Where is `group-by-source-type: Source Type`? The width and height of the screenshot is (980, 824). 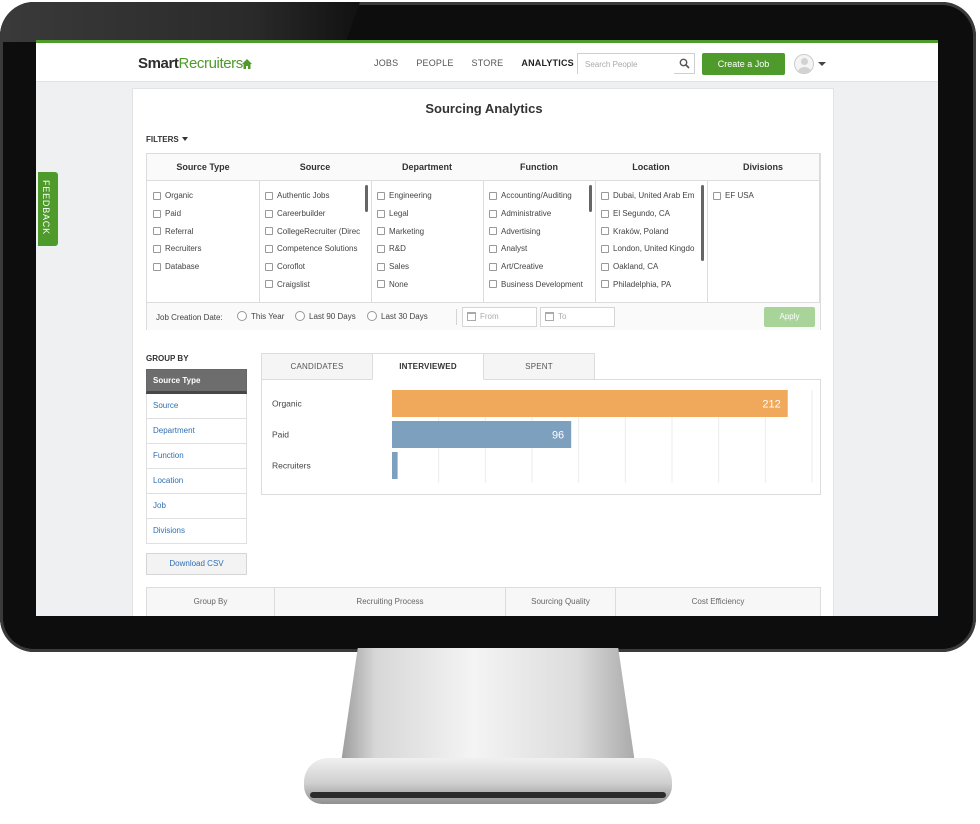 group-by-source-type: Source Type is located at coordinates (196, 381).